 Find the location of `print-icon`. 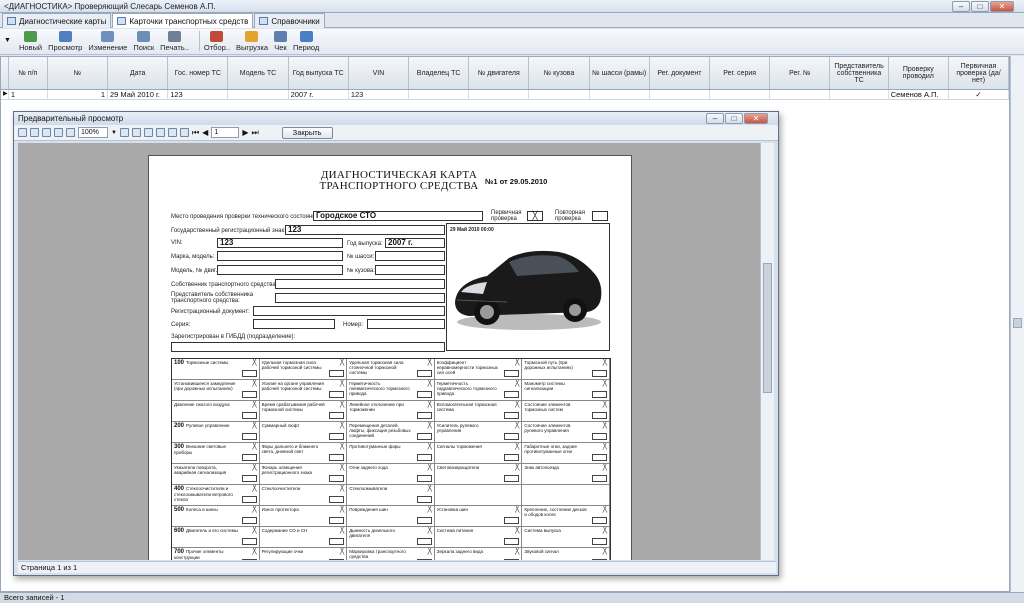

print-icon is located at coordinates (22, 132).